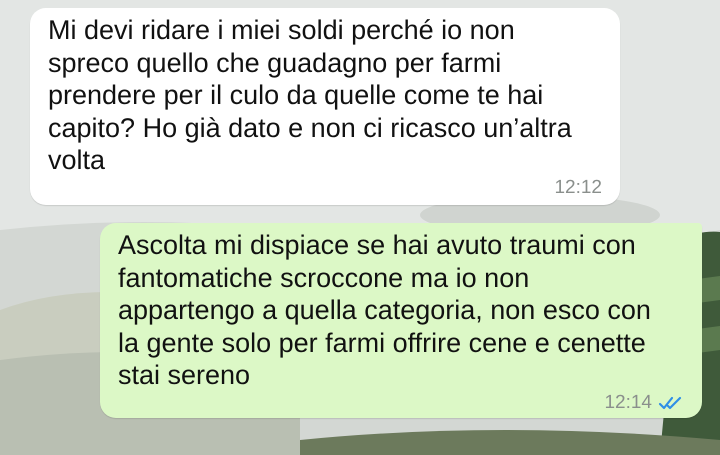  What do you see at coordinates (578, 187) in the screenshot?
I see `message-time: 12:12` at bounding box center [578, 187].